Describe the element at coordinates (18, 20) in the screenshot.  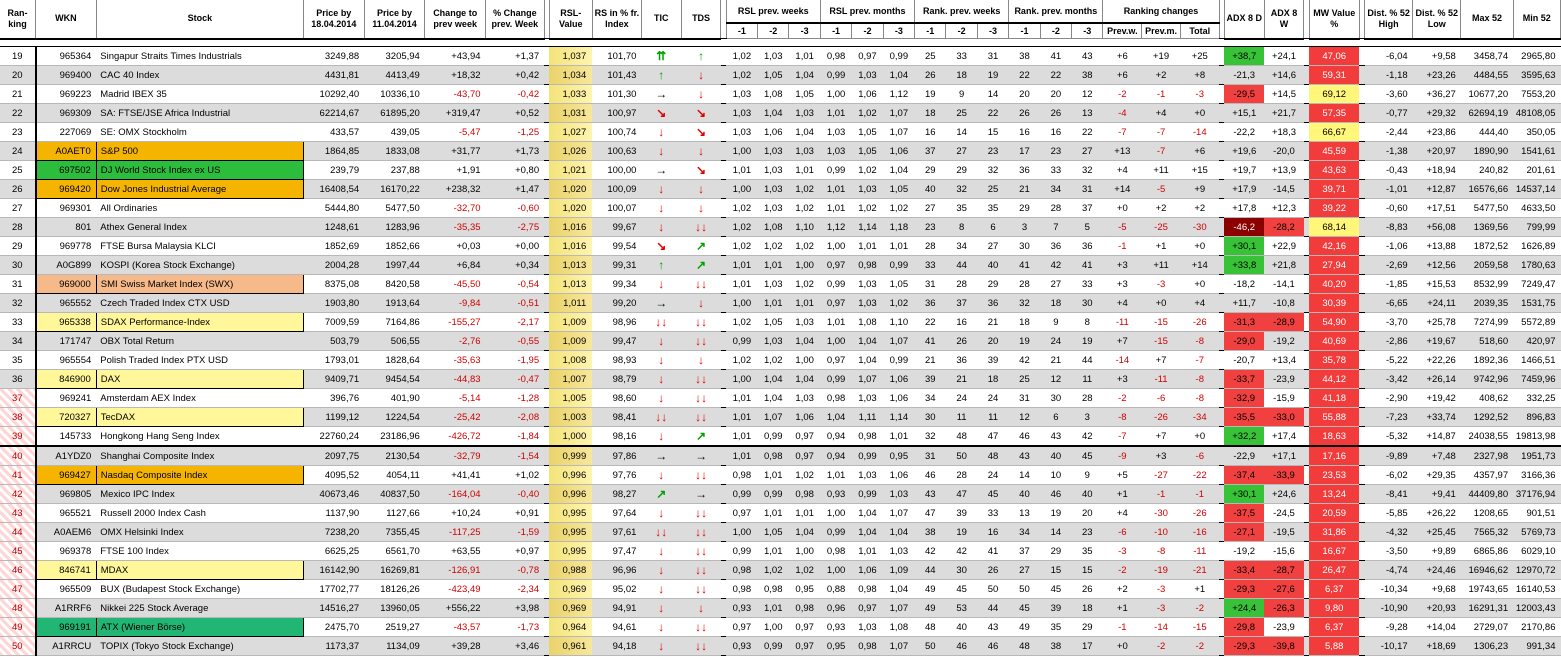
I see `header-ranking: Ran-king` at that location.